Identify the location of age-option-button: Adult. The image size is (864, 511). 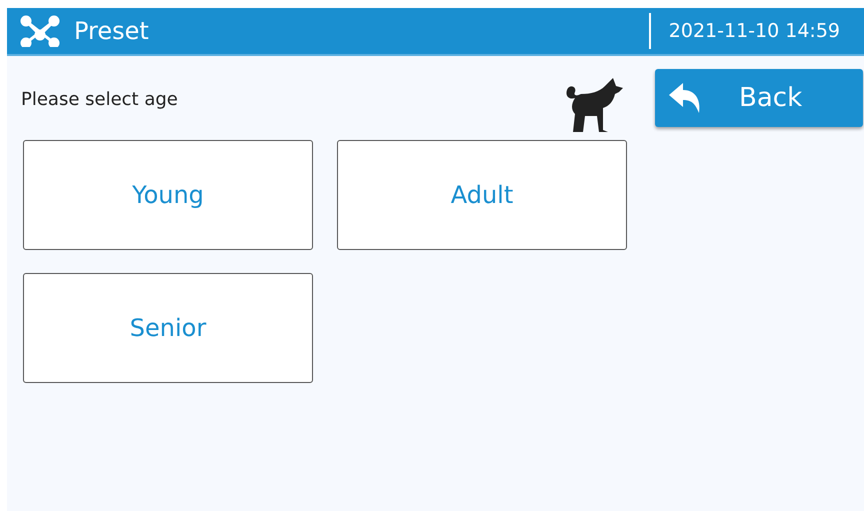
(482, 195).